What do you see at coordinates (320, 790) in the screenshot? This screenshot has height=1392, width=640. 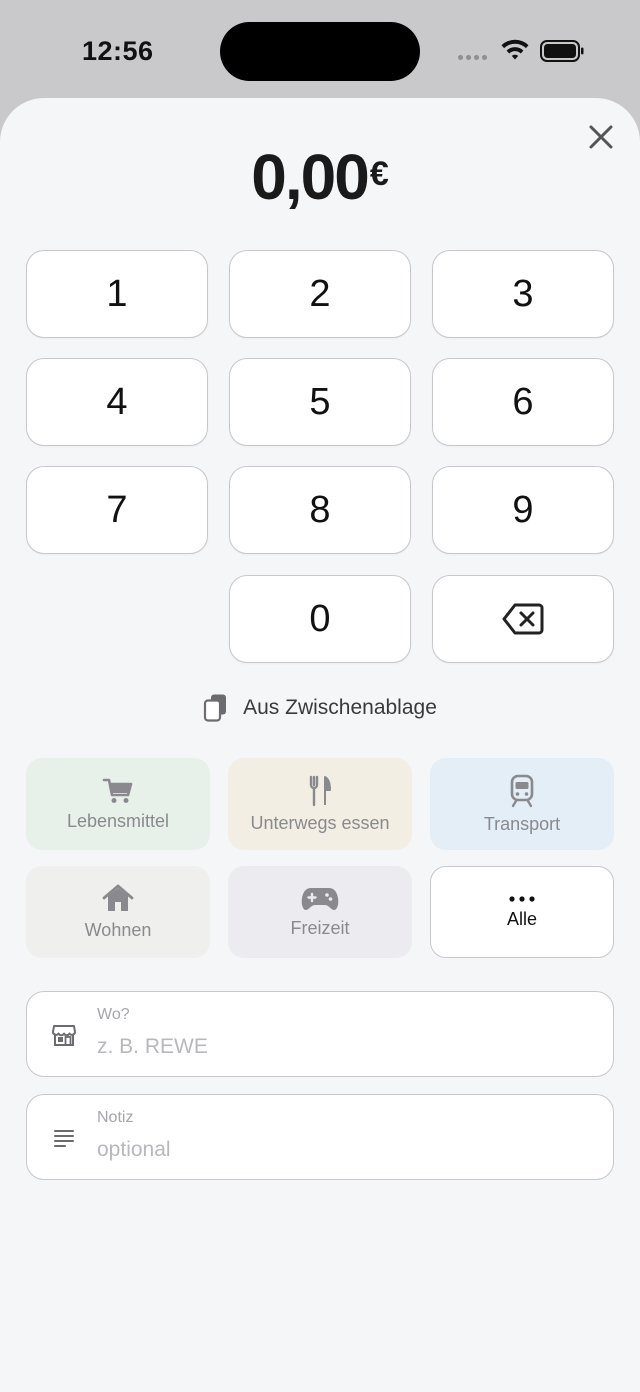 I see `fork-knife-icon` at bounding box center [320, 790].